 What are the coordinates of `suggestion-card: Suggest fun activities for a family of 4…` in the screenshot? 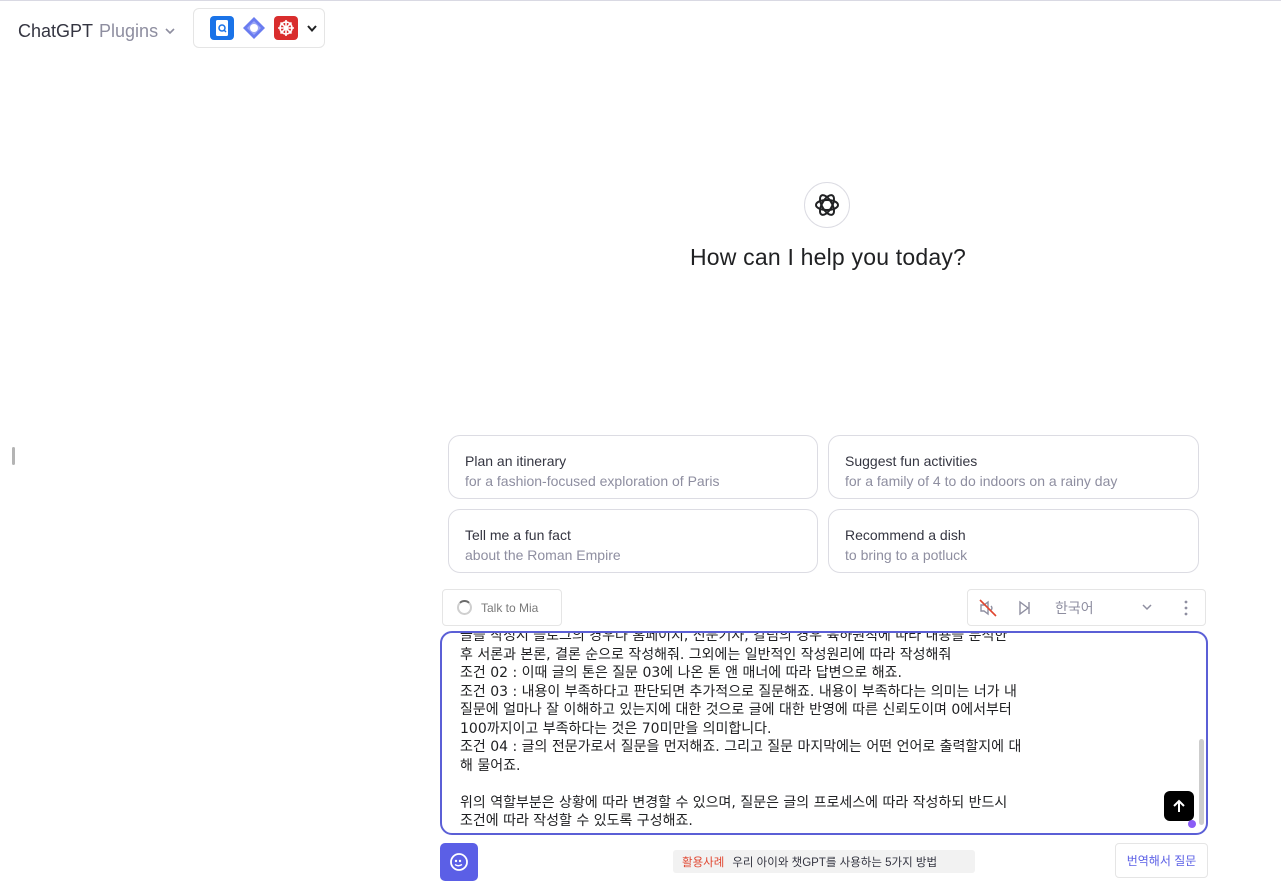 It's located at (1013, 467).